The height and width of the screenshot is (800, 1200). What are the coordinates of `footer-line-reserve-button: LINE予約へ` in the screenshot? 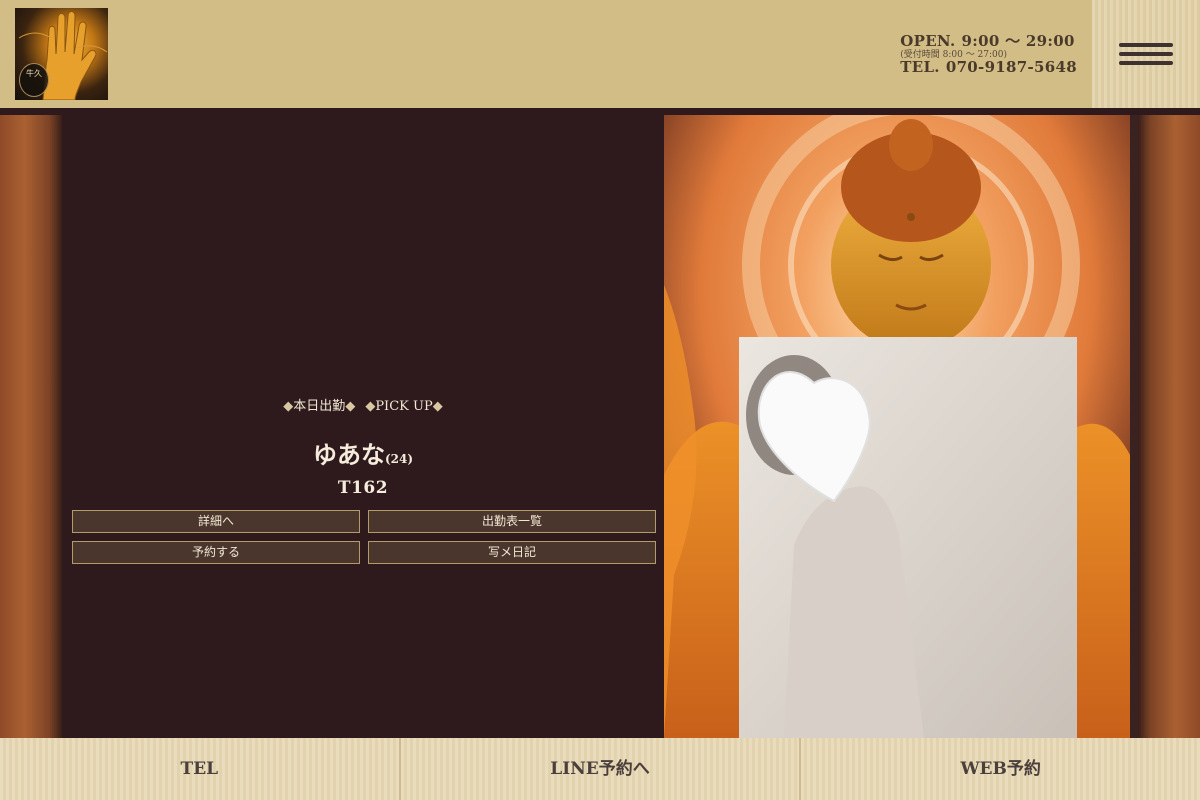 It's located at (601, 769).